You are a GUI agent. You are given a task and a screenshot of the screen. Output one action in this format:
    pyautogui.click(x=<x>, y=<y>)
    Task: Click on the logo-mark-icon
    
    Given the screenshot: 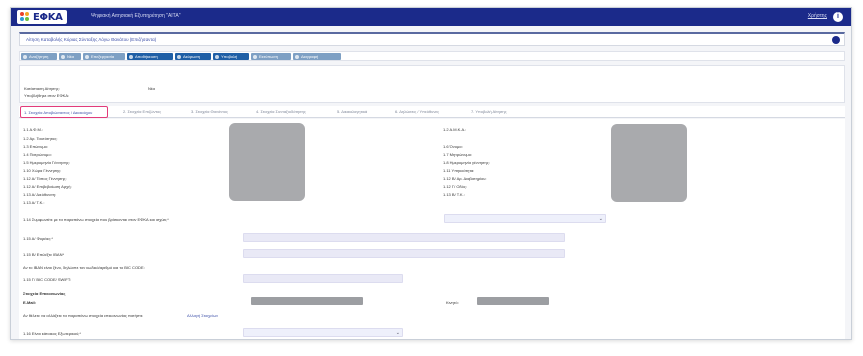 What is the action you would take?
    pyautogui.click(x=25, y=17)
    